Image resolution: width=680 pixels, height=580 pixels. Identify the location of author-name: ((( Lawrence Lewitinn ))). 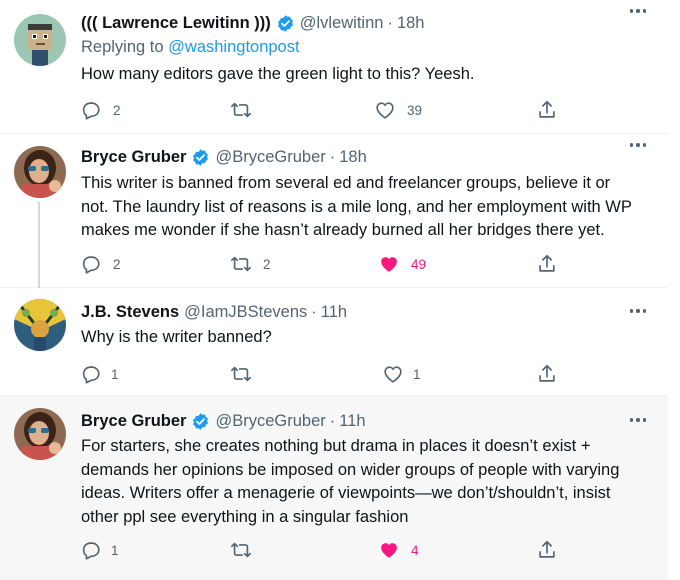
(176, 23).